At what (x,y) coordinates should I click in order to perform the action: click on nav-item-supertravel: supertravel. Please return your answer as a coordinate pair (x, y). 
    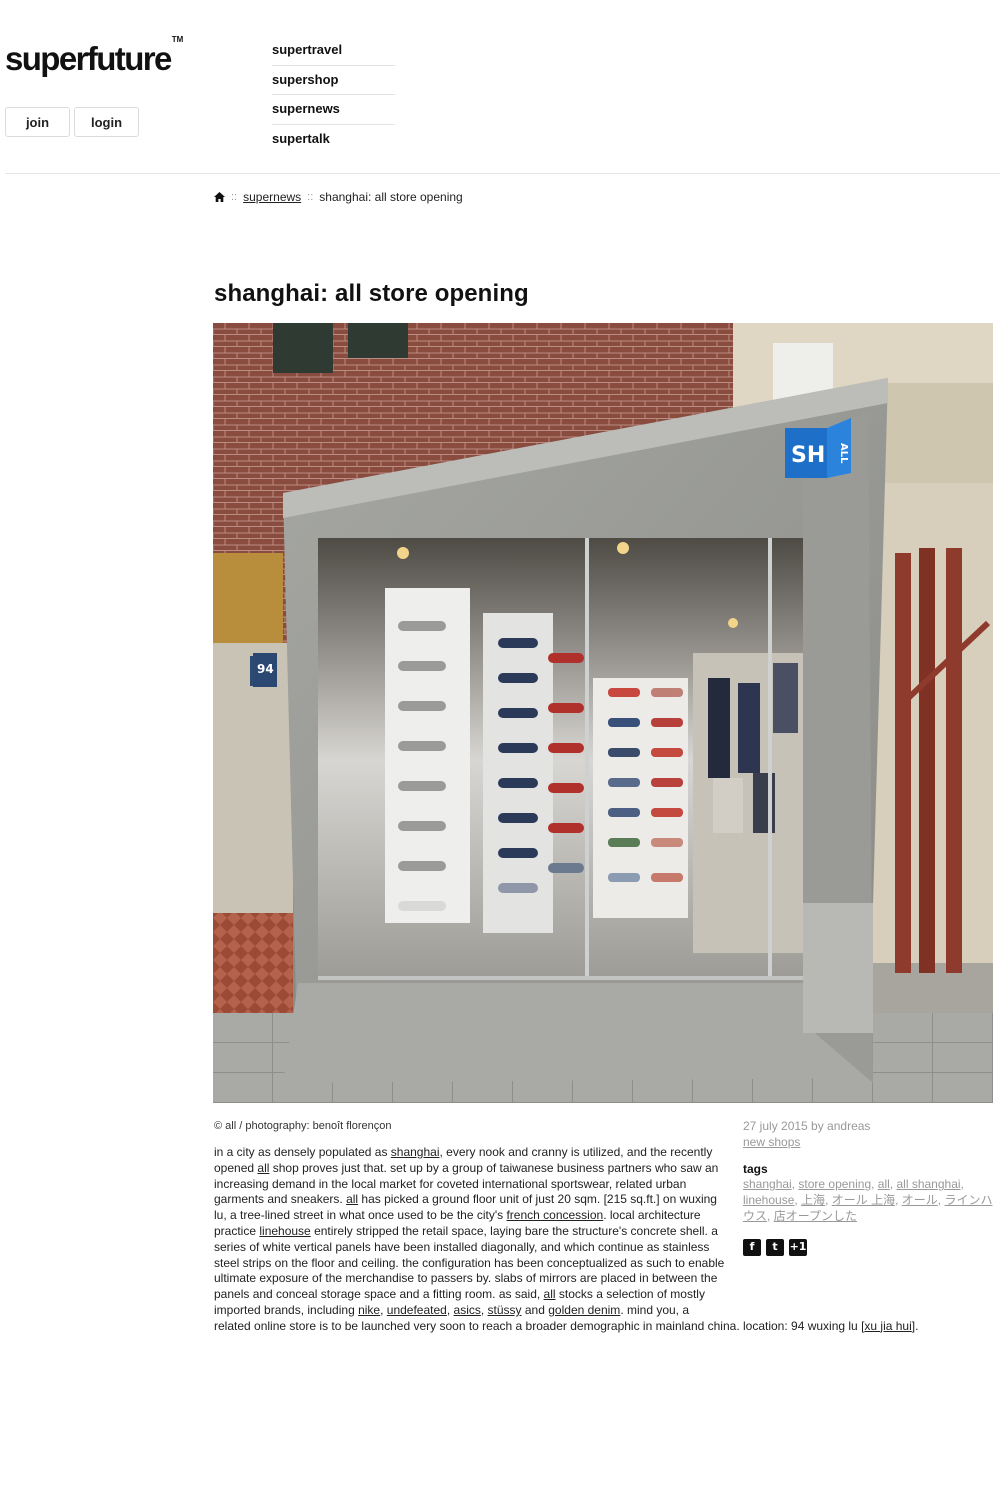
    Looking at the image, I should click on (333, 51).